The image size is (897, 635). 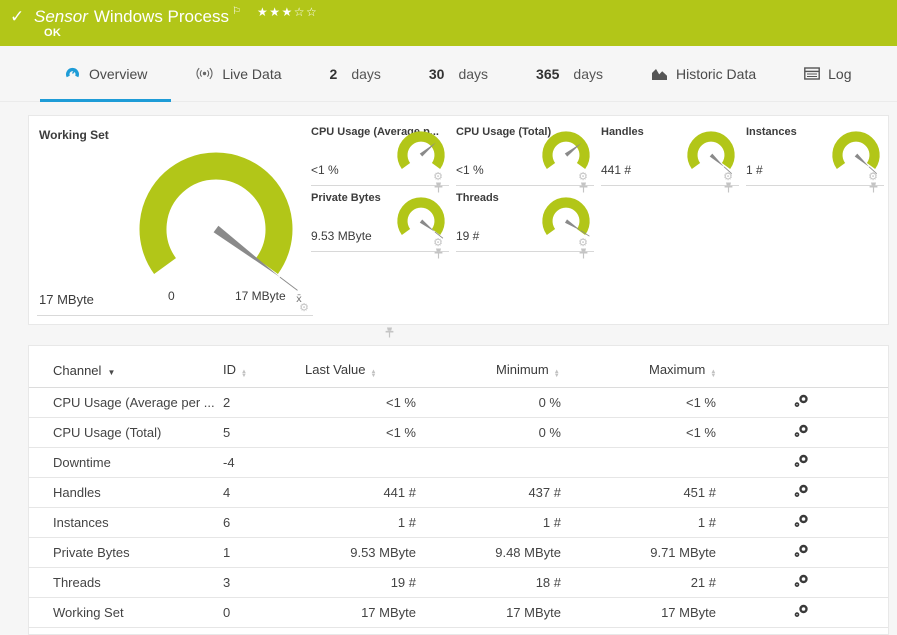 I want to click on table-row: Downtime -4, so click(x=458, y=462).